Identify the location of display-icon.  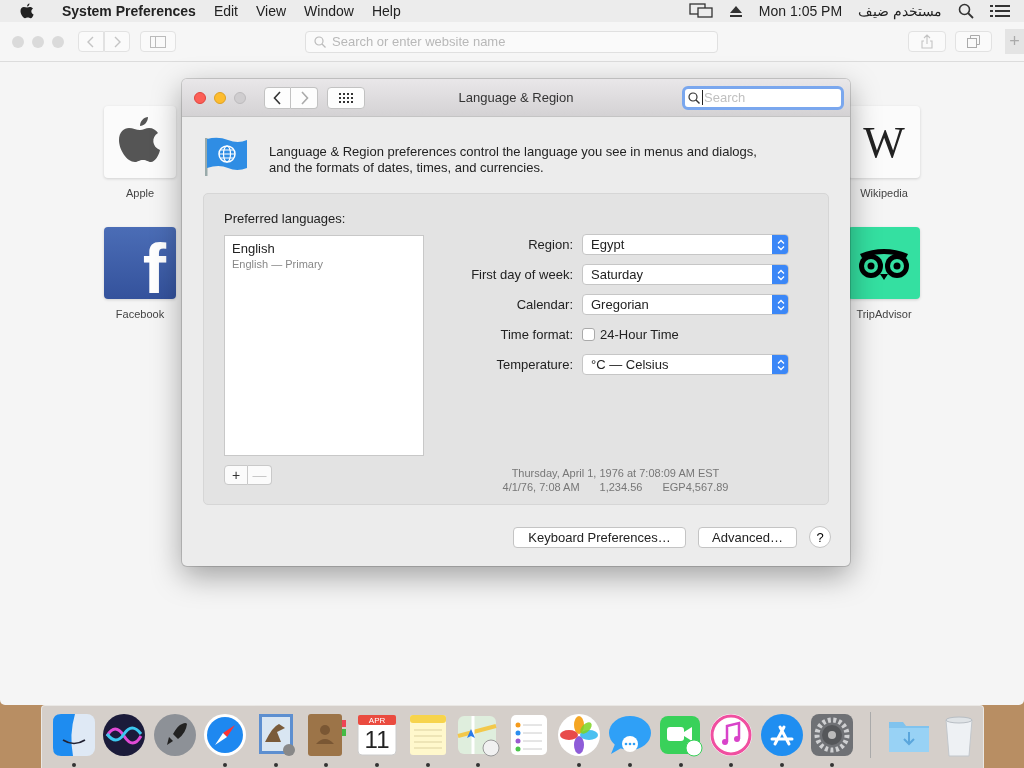
(700, 11).